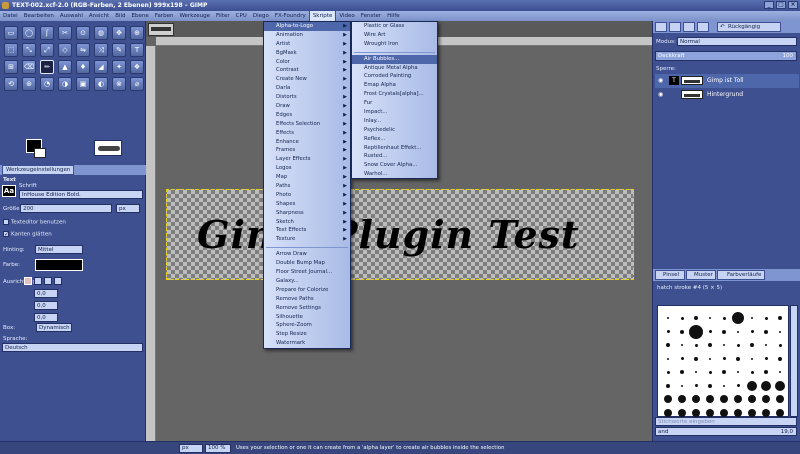  Describe the element at coordinates (307, 115) in the screenshot. I see `menu-item: Edges ▶` at that location.